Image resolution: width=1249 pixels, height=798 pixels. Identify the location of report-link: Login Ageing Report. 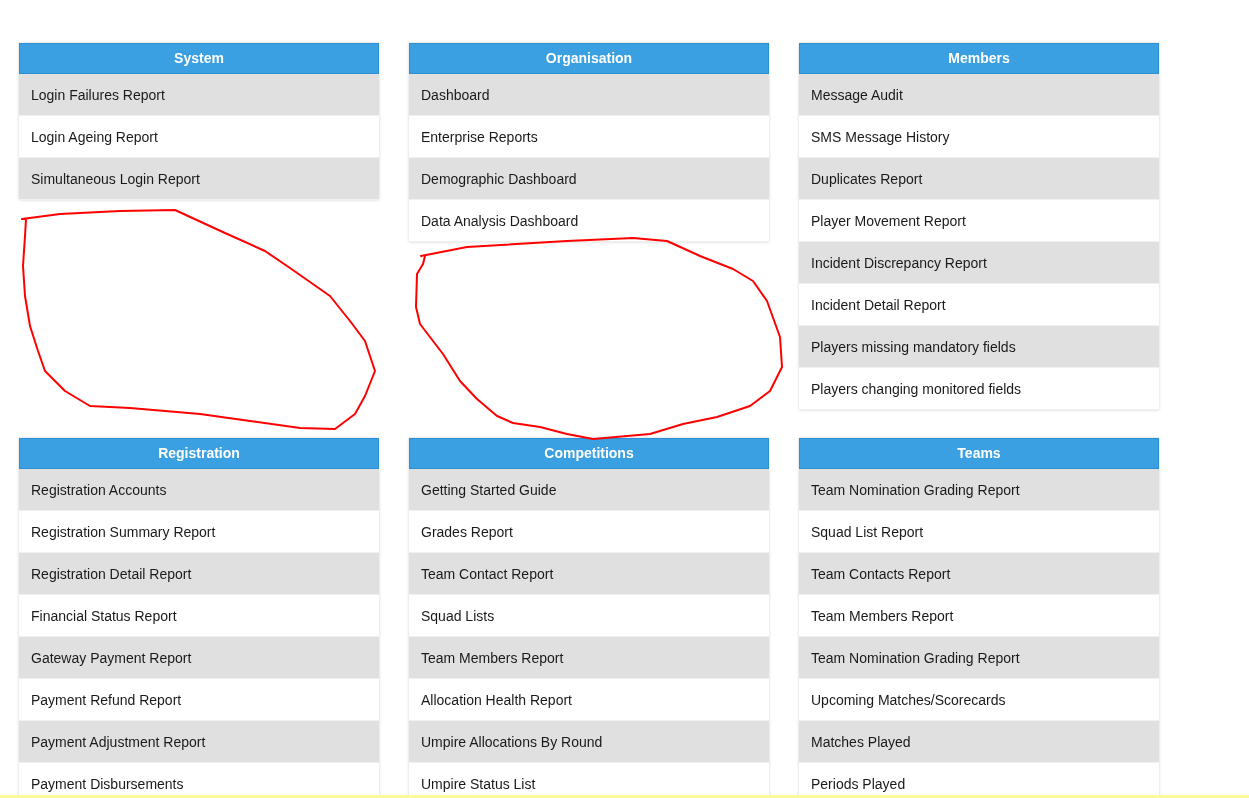
(199, 137).